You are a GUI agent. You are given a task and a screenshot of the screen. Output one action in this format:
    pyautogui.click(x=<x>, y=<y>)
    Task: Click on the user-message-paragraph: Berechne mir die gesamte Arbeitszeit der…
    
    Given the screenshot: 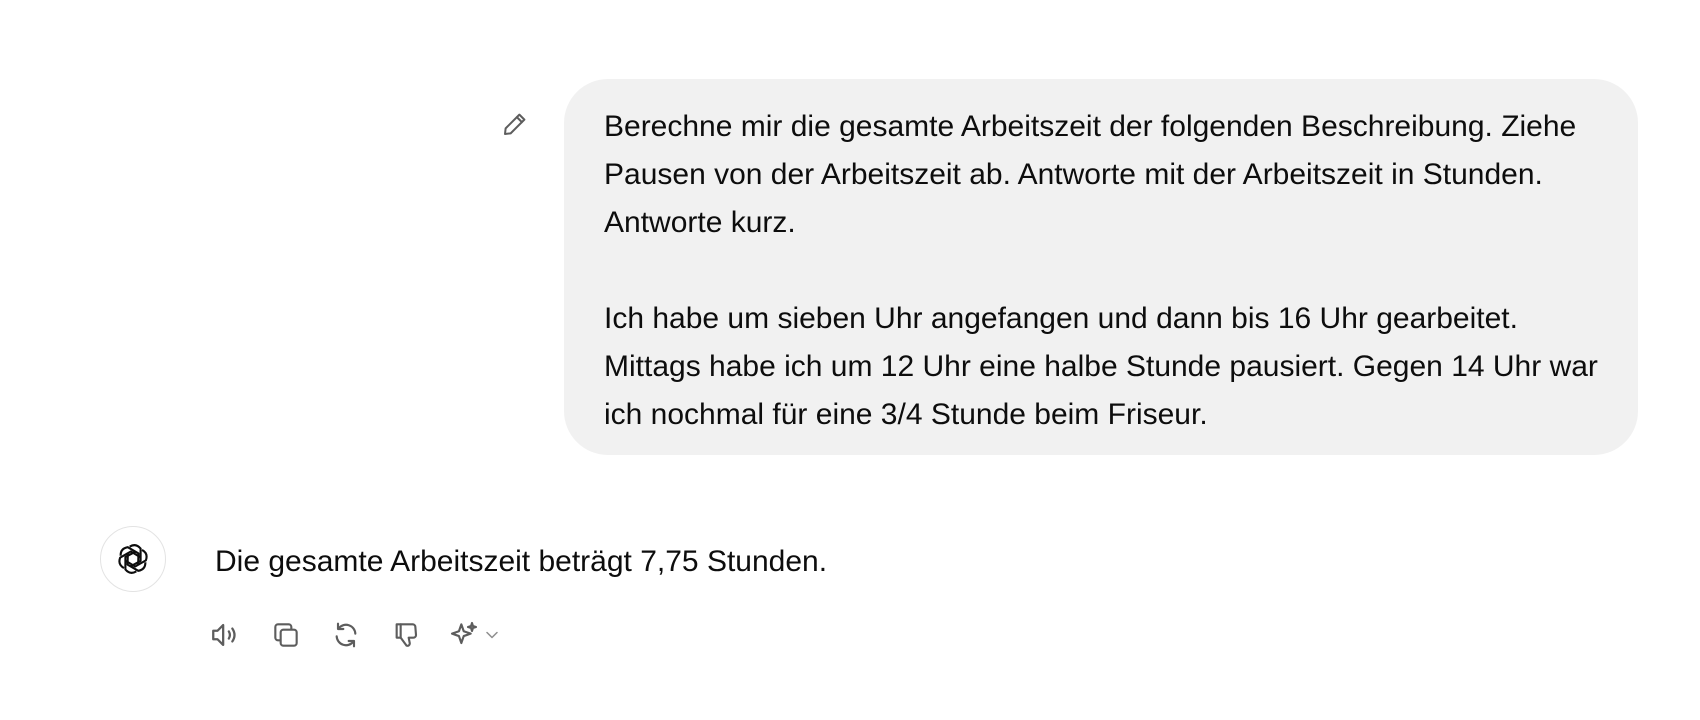 What is the action you would take?
    pyautogui.click(x=1090, y=174)
    